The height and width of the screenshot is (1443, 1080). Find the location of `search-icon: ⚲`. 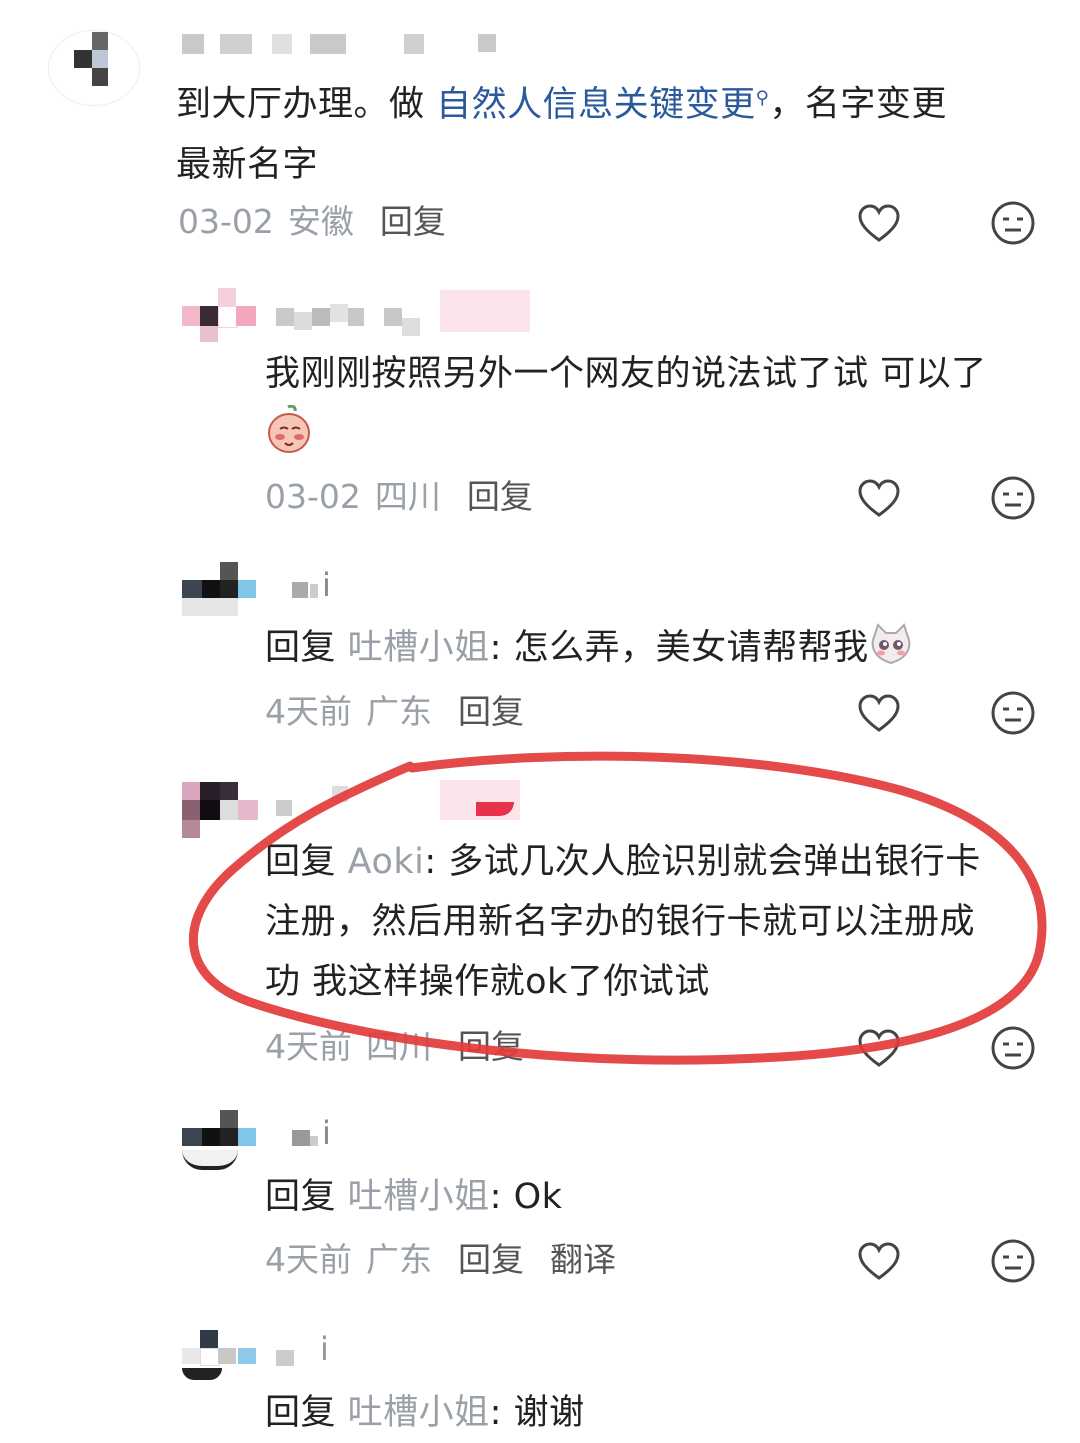

search-icon: ⚲ is located at coordinates (762, 97).